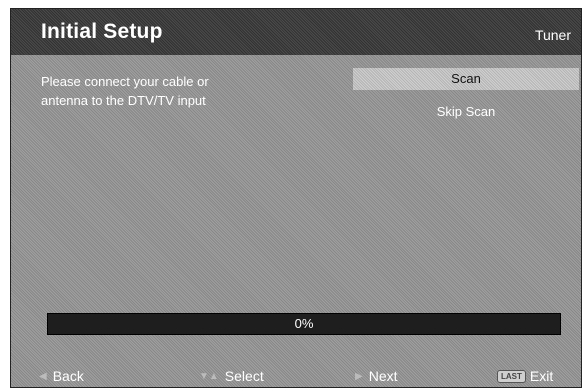 This screenshot has height=391, width=586. What do you see at coordinates (359, 376) in the screenshot?
I see `right-arrow-icon: ▶` at bounding box center [359, 376].